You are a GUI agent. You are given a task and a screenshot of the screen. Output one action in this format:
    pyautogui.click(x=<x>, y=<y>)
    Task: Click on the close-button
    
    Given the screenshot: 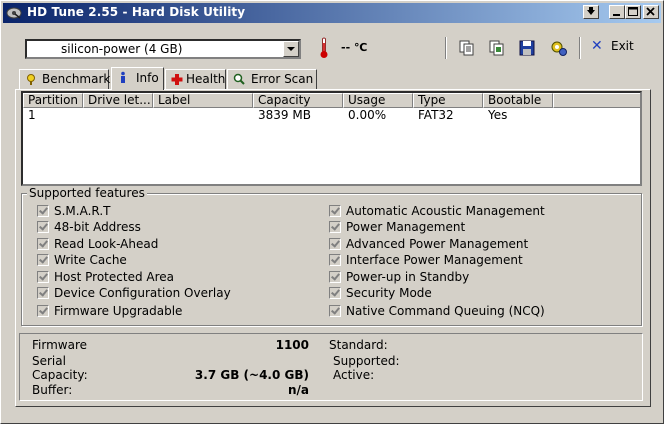 What is the action you would take?
    pyautogui.click(x=651, y=12)
    